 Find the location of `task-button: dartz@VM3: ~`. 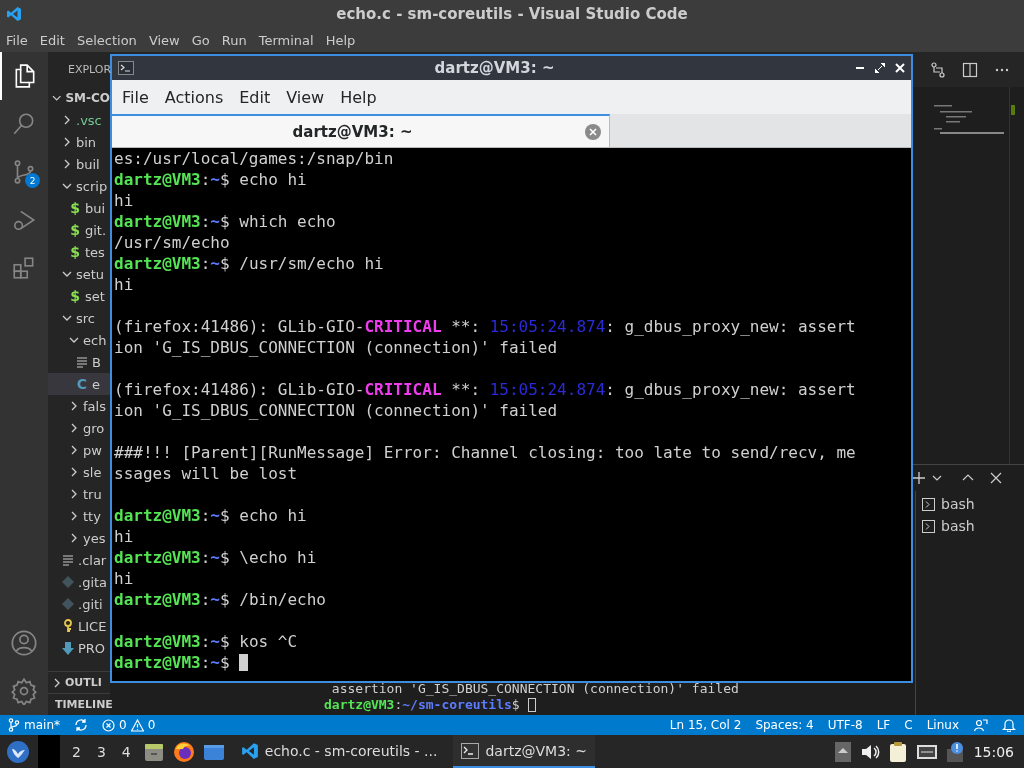

task-button: dartz@VM3: ~ is located at coordinates (524, 751).